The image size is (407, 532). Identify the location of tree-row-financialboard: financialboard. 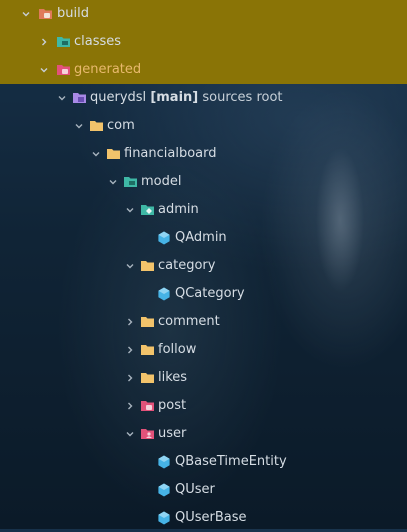
(203, 154).